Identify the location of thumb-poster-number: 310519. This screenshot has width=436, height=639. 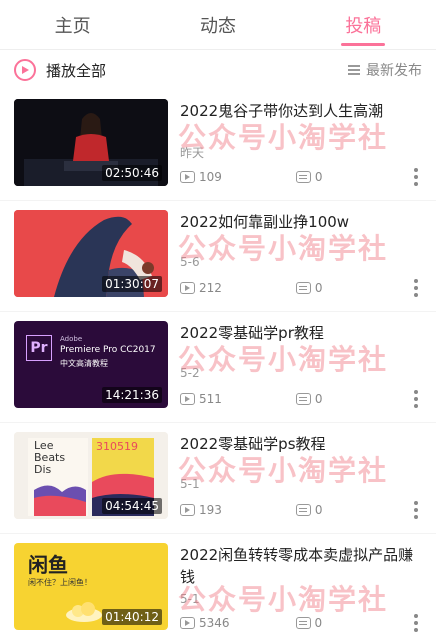
(117, 446).